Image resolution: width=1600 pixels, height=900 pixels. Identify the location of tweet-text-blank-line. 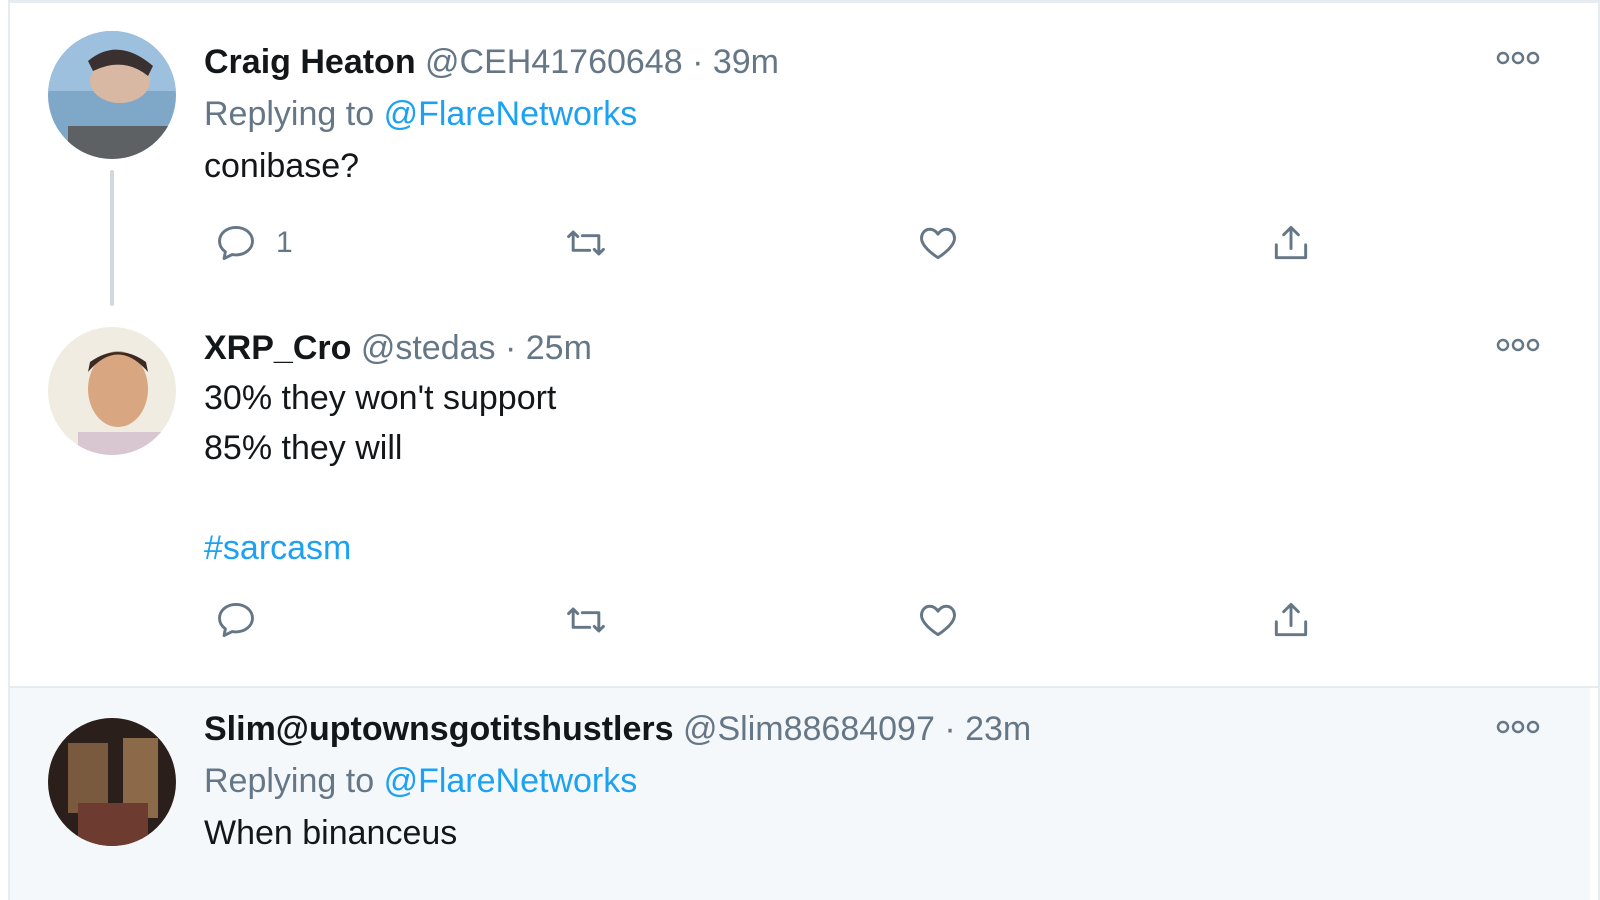
(867, 498).